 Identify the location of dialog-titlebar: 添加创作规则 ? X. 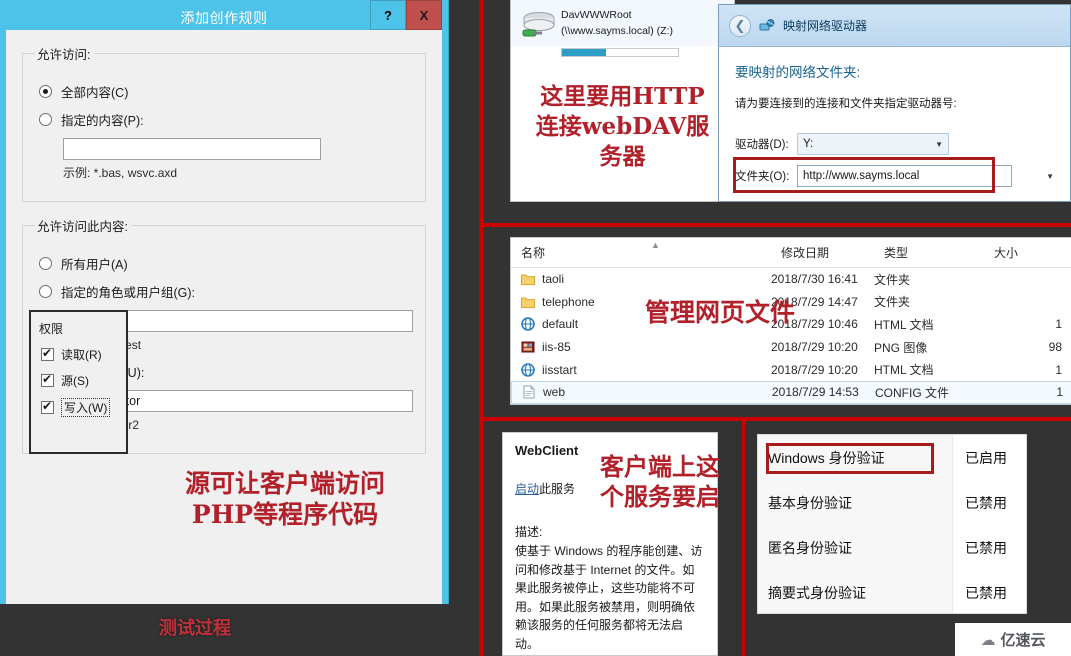
(224, 15).